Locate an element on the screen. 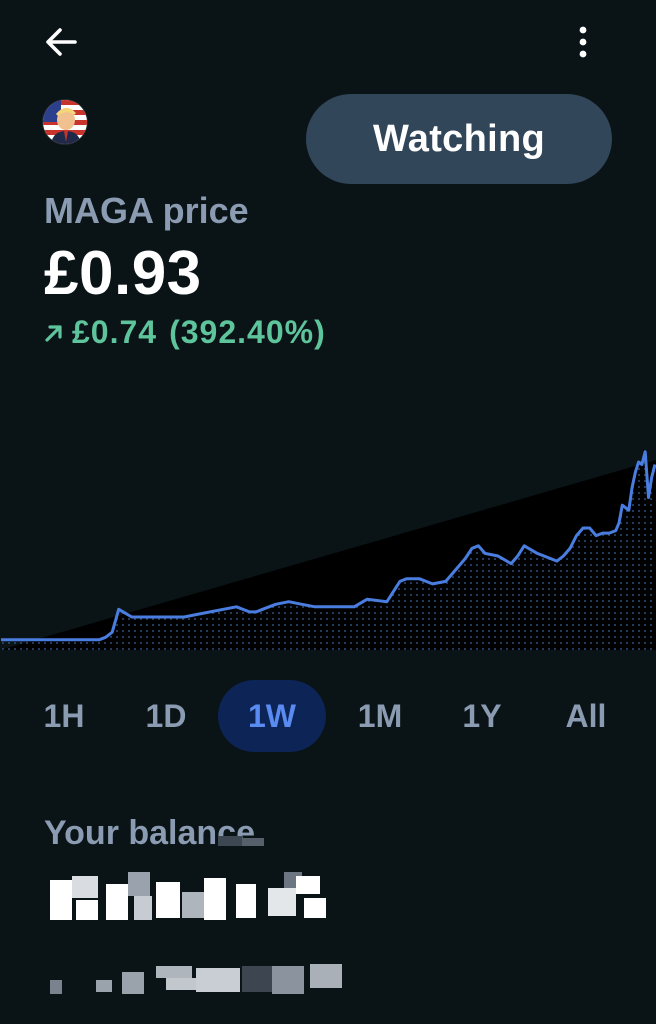 The image size is (656, 1024). redacted-balance-secondary is located at coordinates (196, 980).